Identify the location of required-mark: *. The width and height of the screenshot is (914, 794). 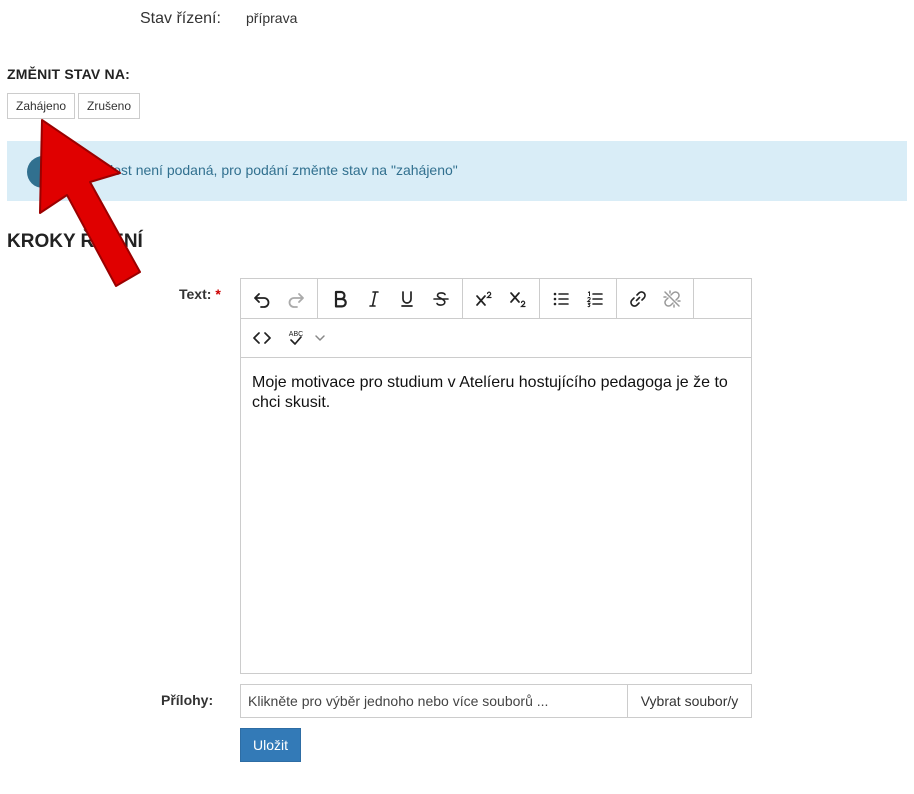
(218, 294).